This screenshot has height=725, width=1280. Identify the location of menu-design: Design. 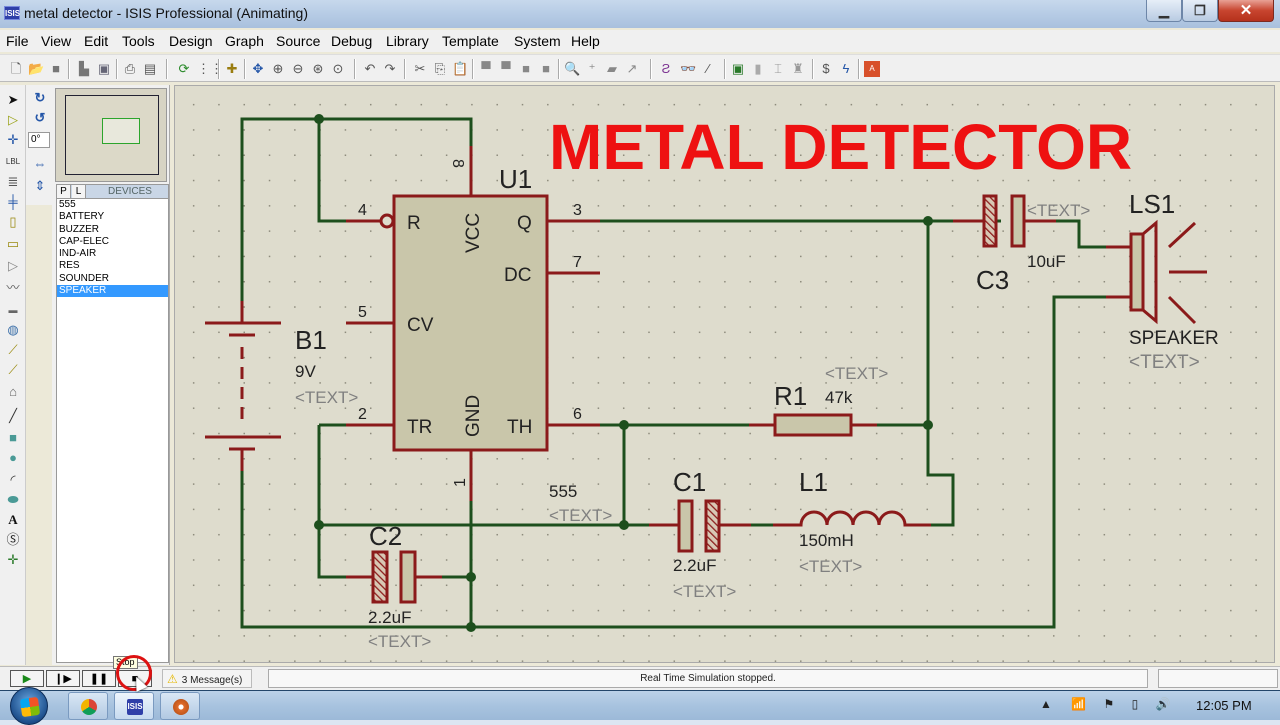
(191, 41).